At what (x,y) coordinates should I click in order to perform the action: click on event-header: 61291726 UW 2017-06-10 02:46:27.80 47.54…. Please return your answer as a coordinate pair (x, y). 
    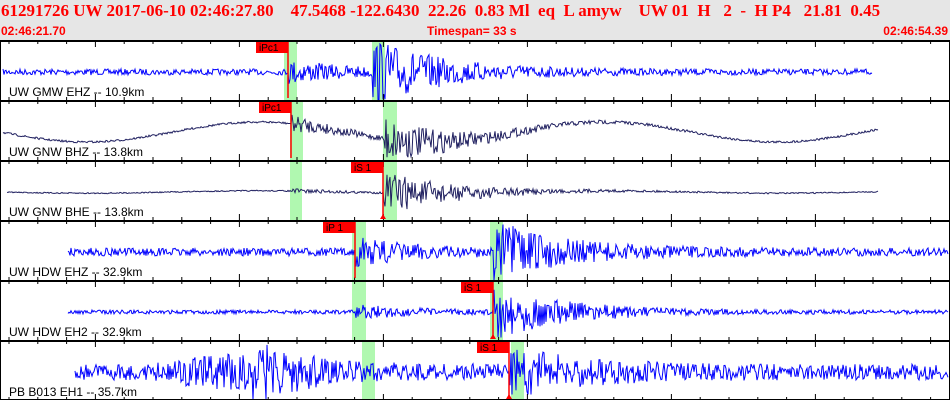
    Looking at the image, I should click on (475, 20).